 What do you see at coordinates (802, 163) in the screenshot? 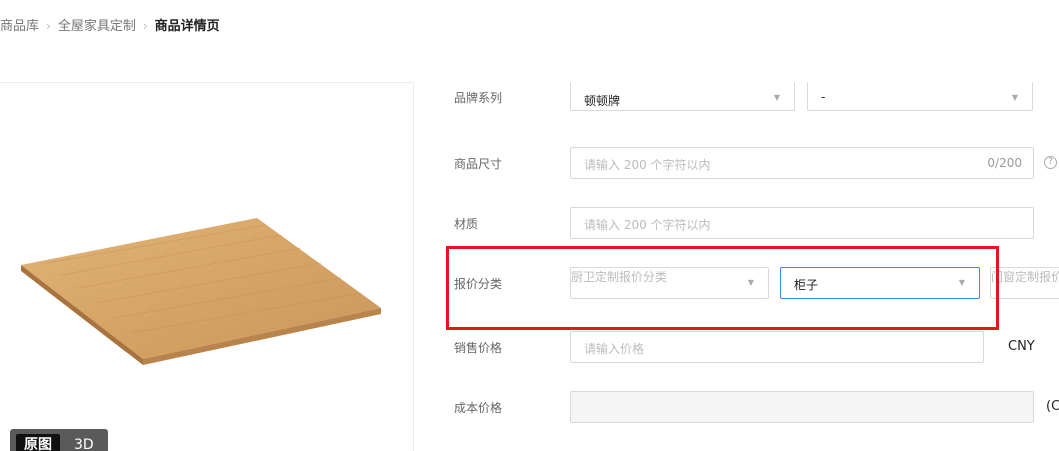
I see `size-input: 请输入 200 个字符以内 0/200` at bounding box center [802, 163].